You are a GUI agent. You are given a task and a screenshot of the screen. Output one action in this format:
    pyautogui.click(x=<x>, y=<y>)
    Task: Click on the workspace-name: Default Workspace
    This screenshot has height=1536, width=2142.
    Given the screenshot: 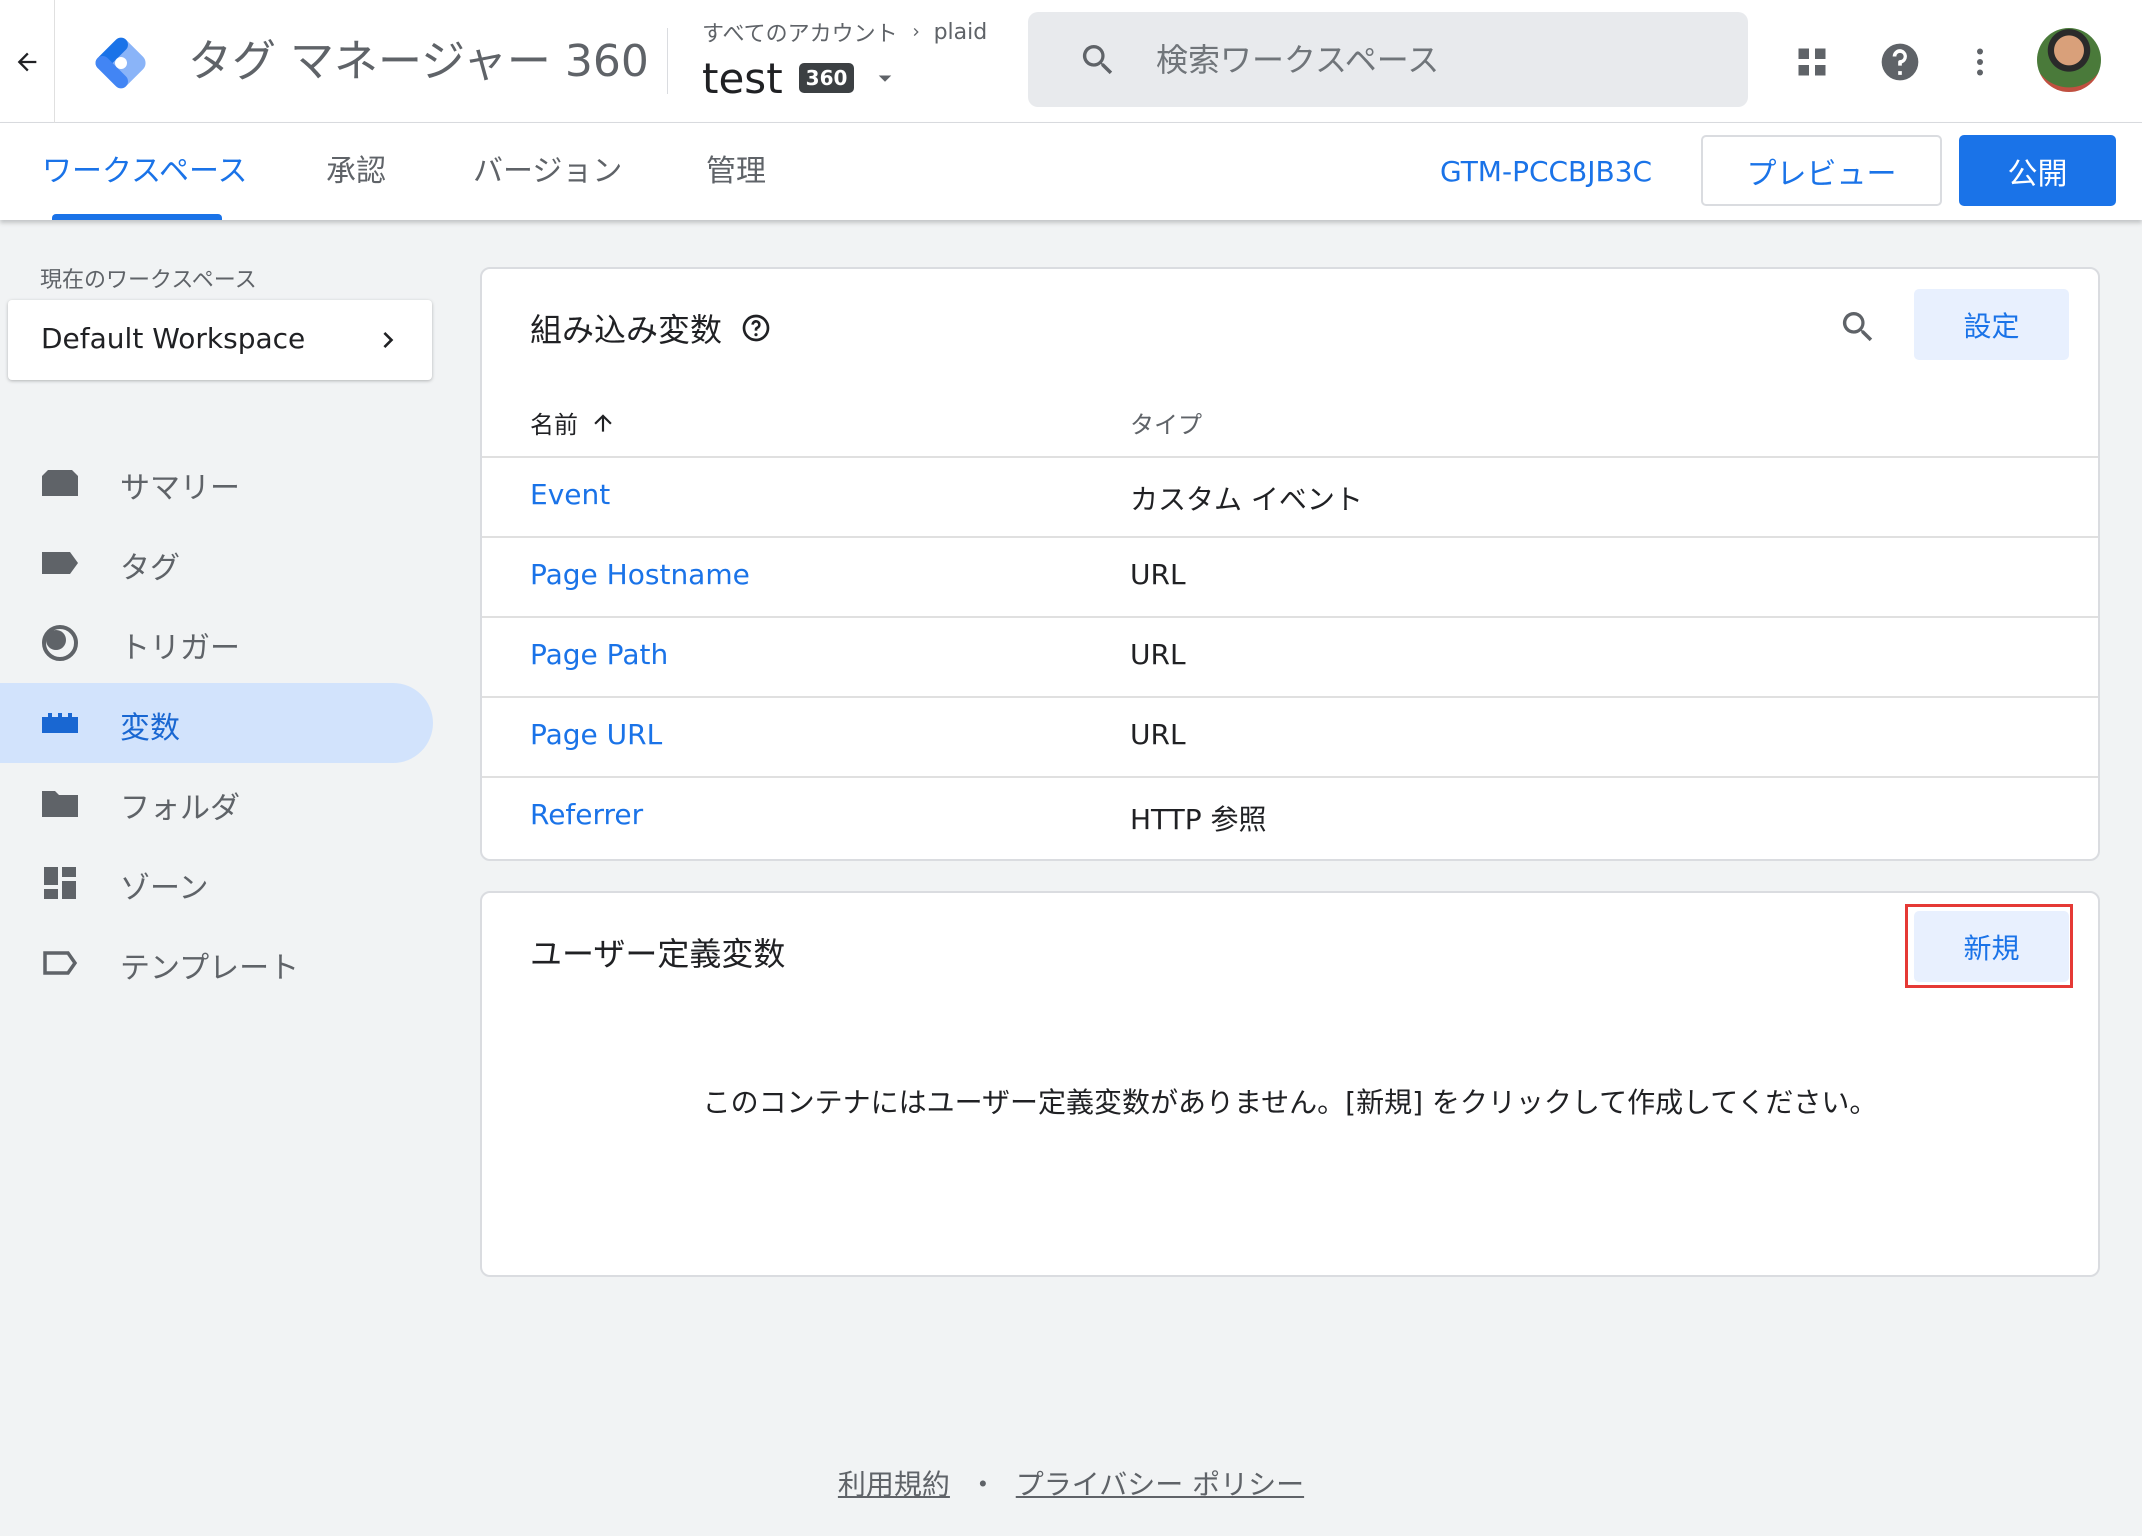 What is the action you would take?
    pyautogui.click(x=173, y=338)
    